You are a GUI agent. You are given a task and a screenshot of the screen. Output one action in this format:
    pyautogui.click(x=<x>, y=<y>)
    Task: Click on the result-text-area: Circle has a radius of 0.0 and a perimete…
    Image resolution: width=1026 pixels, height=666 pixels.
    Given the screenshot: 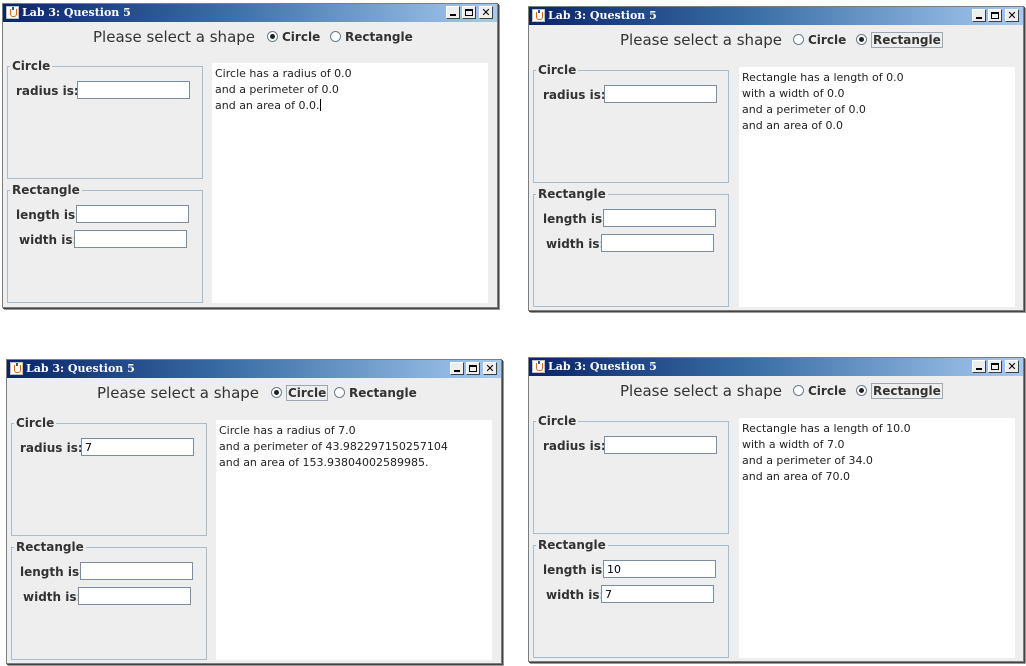 What is the action you would take?
    pyautogui.click(x=350, y=183)
    